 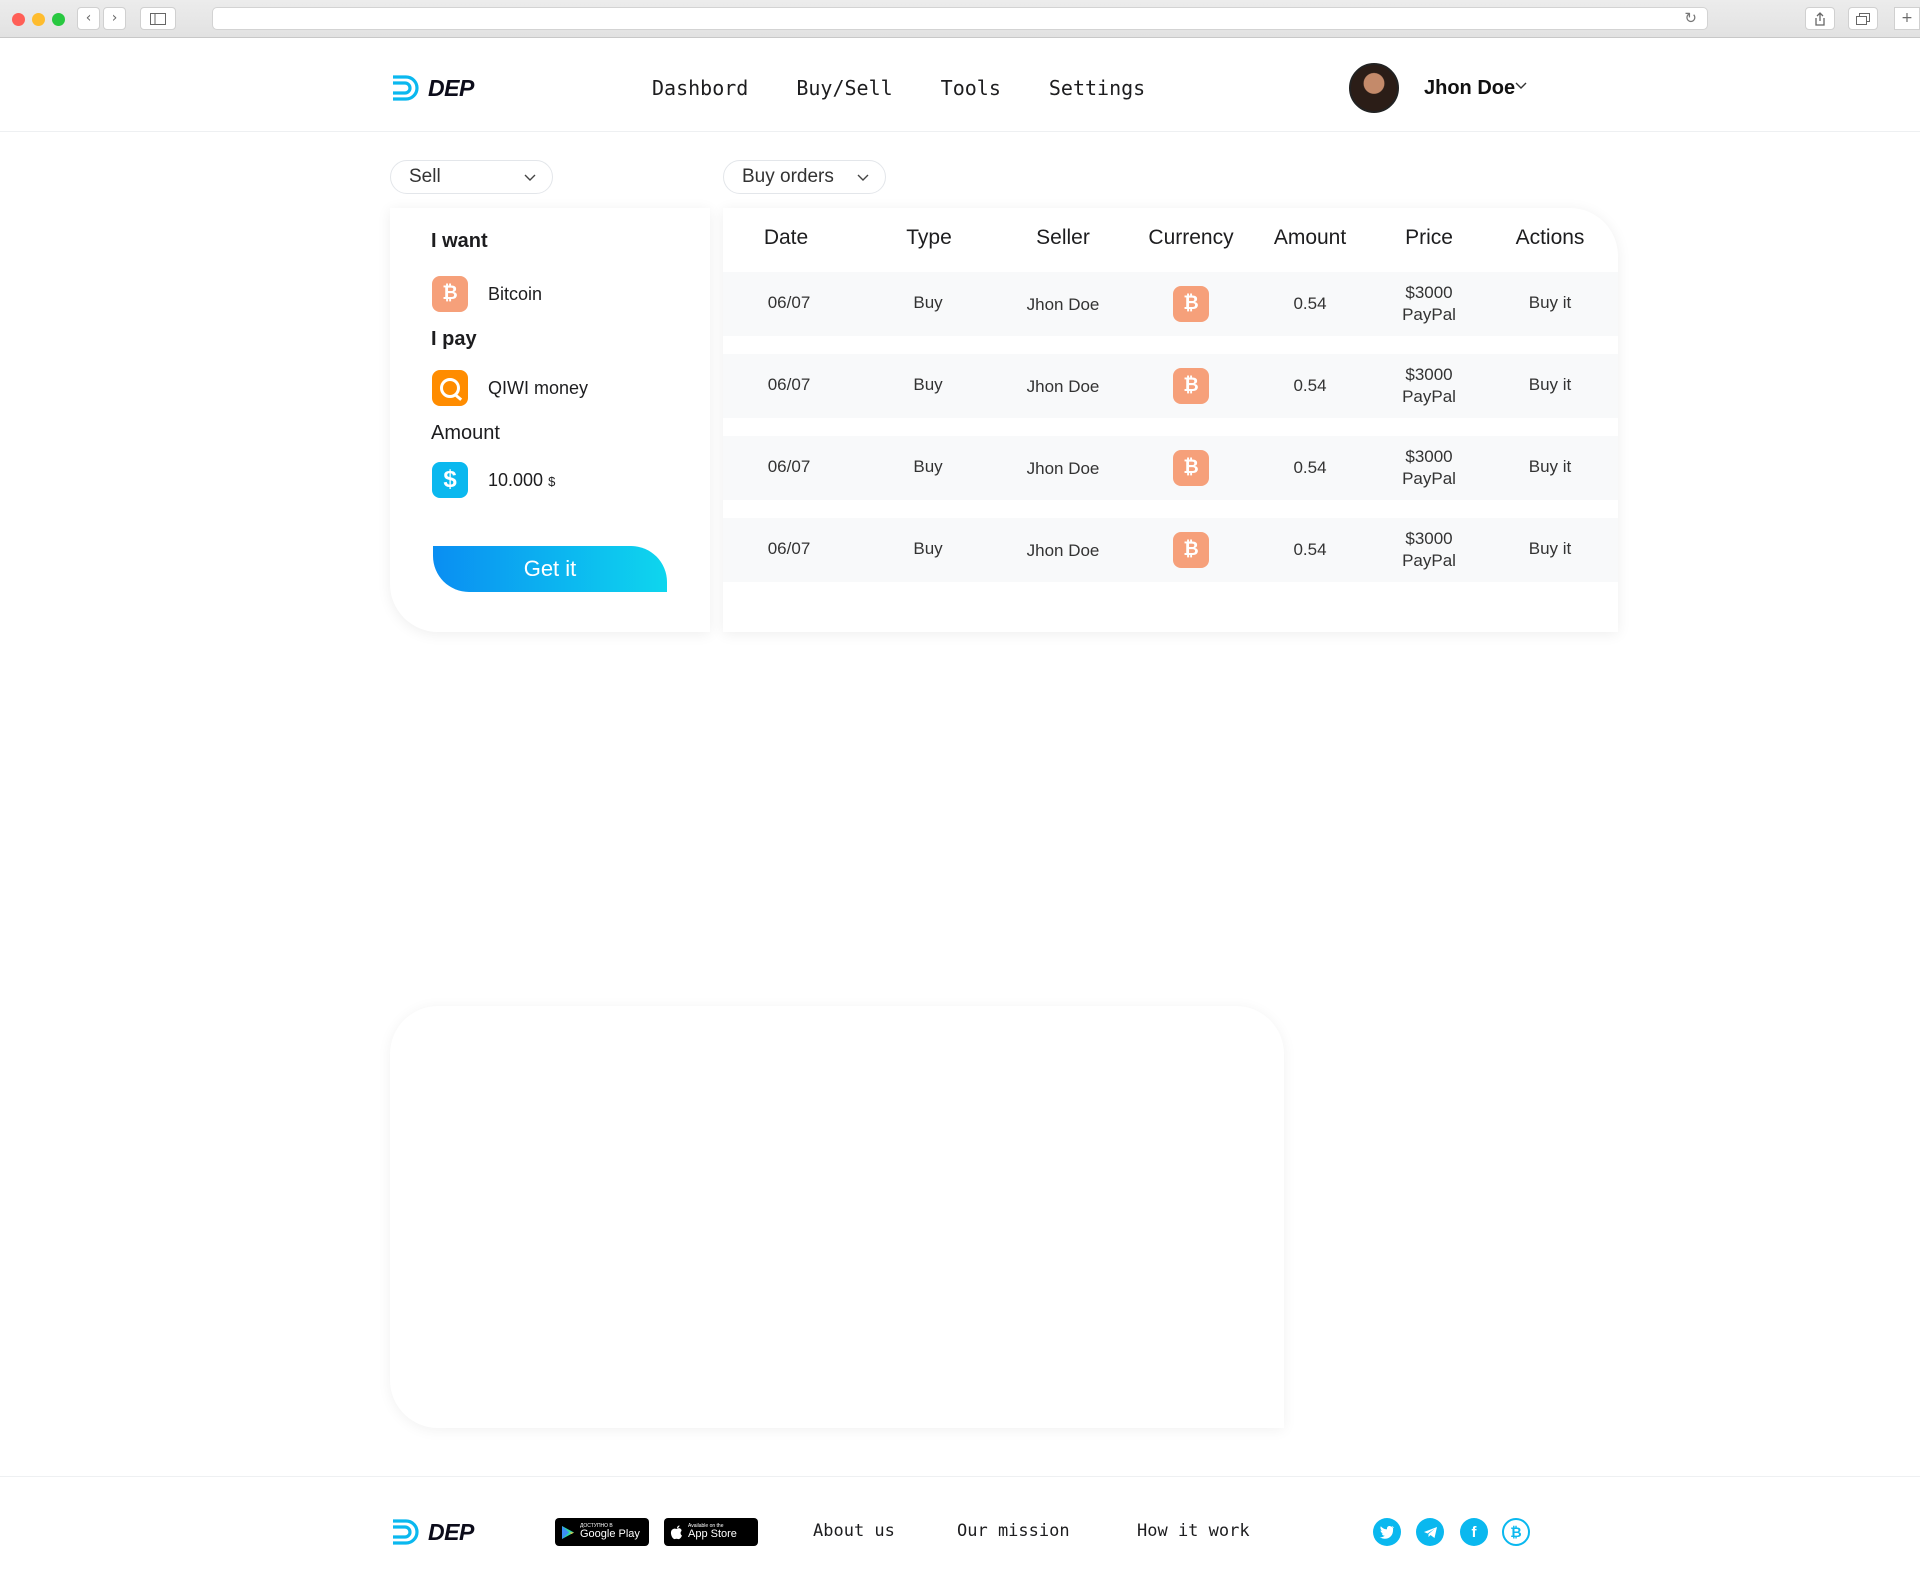 I want to click on google-play-big: Google Play, so click(x=610, y=1534).